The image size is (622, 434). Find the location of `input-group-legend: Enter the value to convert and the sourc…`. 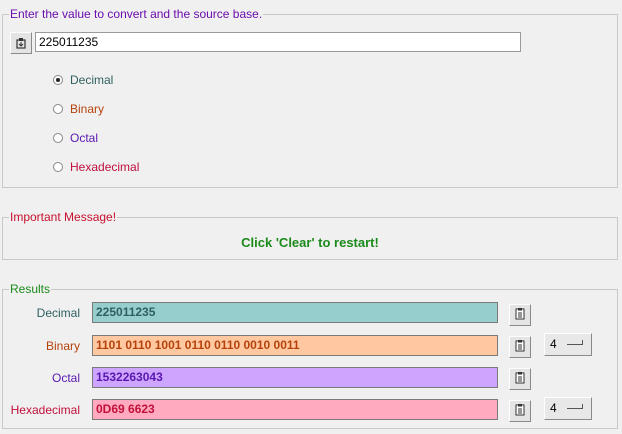

input-group-legend: Enter the value to convert and the sourc… is located at coordinates (136, 14).